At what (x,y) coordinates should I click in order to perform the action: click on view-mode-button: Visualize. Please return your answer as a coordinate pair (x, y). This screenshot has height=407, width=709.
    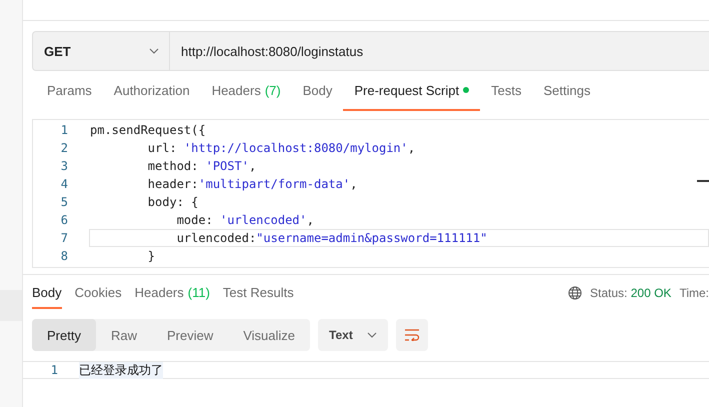
    Looking at the image, I should click on (269, 335).